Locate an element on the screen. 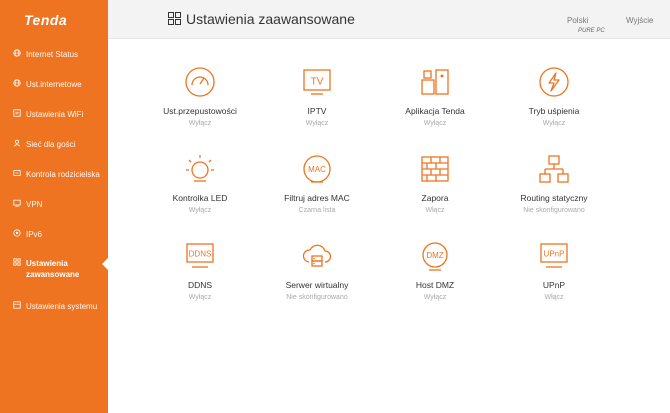 The image size is (670, 413). page-title: Ustawienia zaawansowane is located at coordinates (270, 19).